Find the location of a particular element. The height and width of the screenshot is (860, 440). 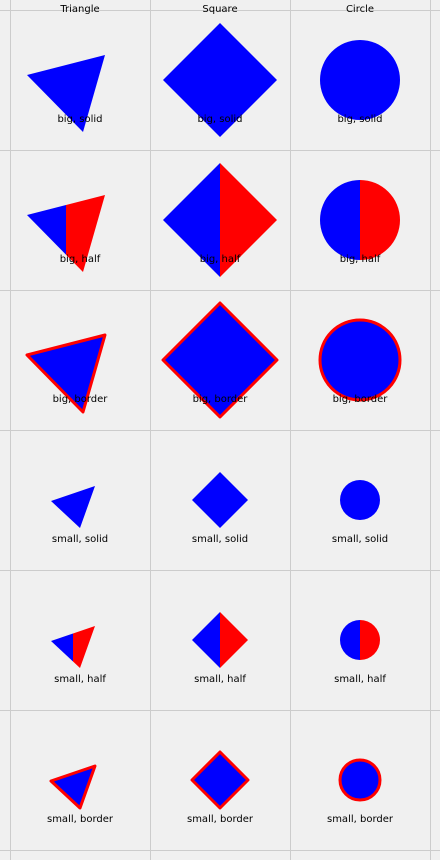

cell-circle-big-border: big, border is located at coordinates (360, 360).